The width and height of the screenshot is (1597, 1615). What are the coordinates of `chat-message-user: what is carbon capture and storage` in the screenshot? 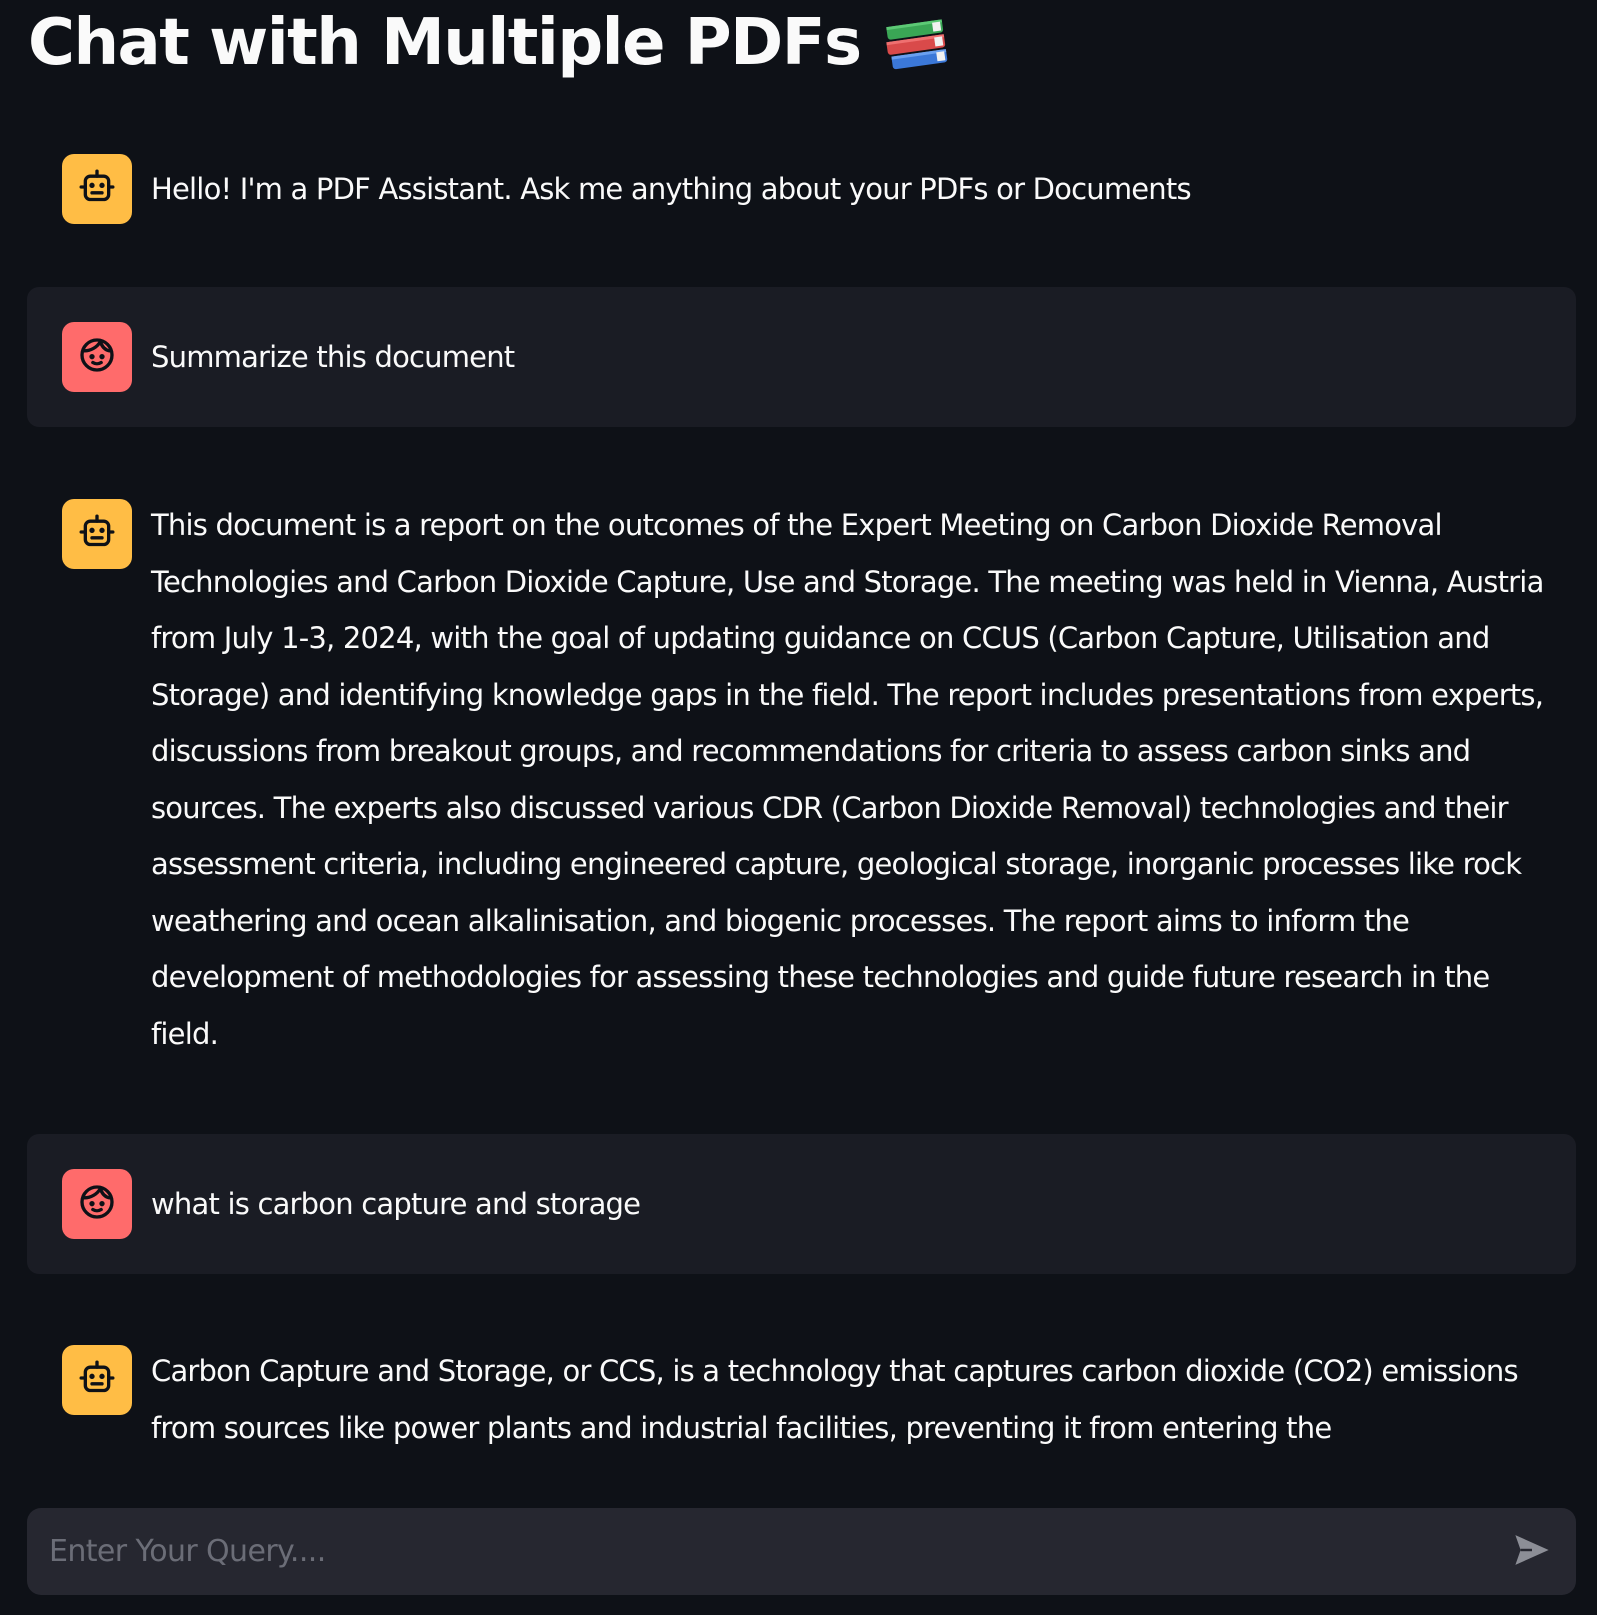 It's located at (801, 1204).